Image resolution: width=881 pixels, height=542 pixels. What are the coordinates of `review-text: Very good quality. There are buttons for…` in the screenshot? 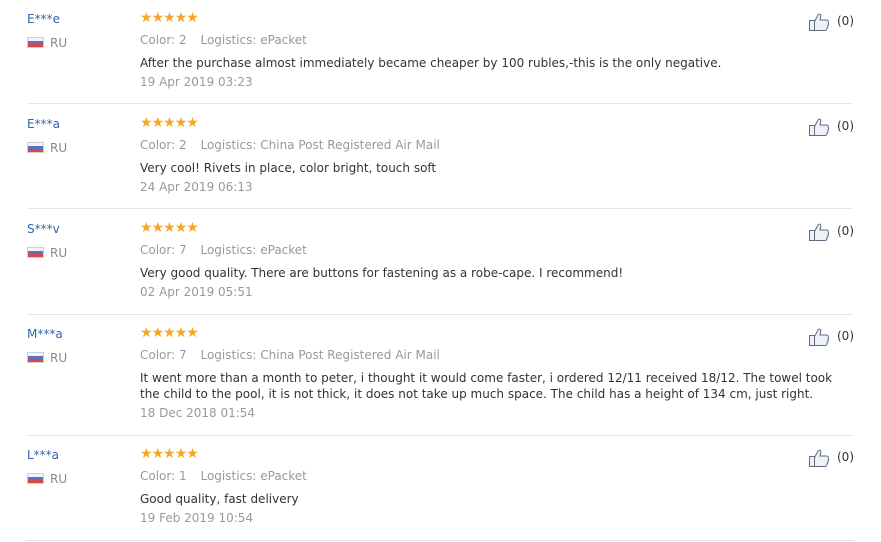 It's located at (382, 273).